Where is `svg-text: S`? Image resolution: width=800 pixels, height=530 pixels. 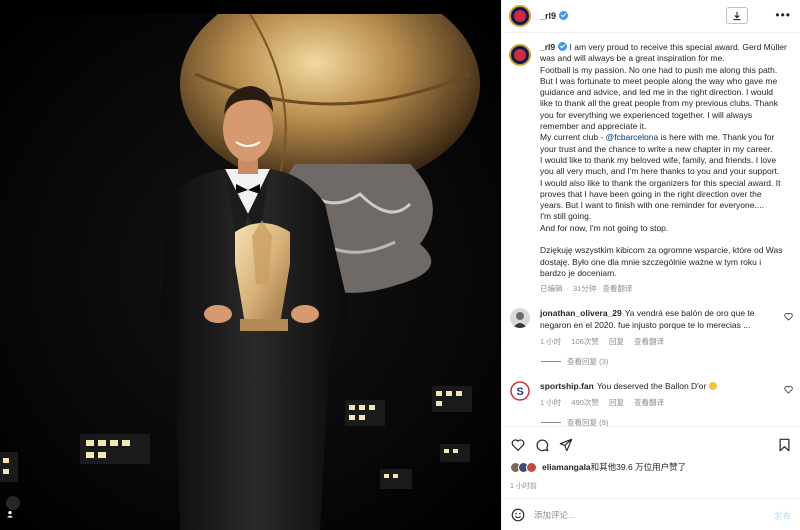
svg-text: S is located at coordinates (519, 392).